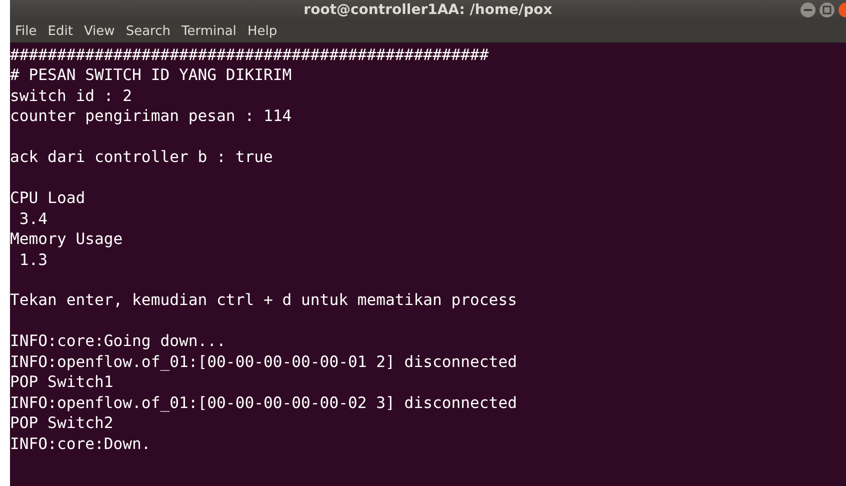 The image size is (846, 486). Describe the element at coordinates (151, 75) in the screenshot. I see `terminal-line: # PESAN SWITCH ID YANG DIKIRIM` at that location.